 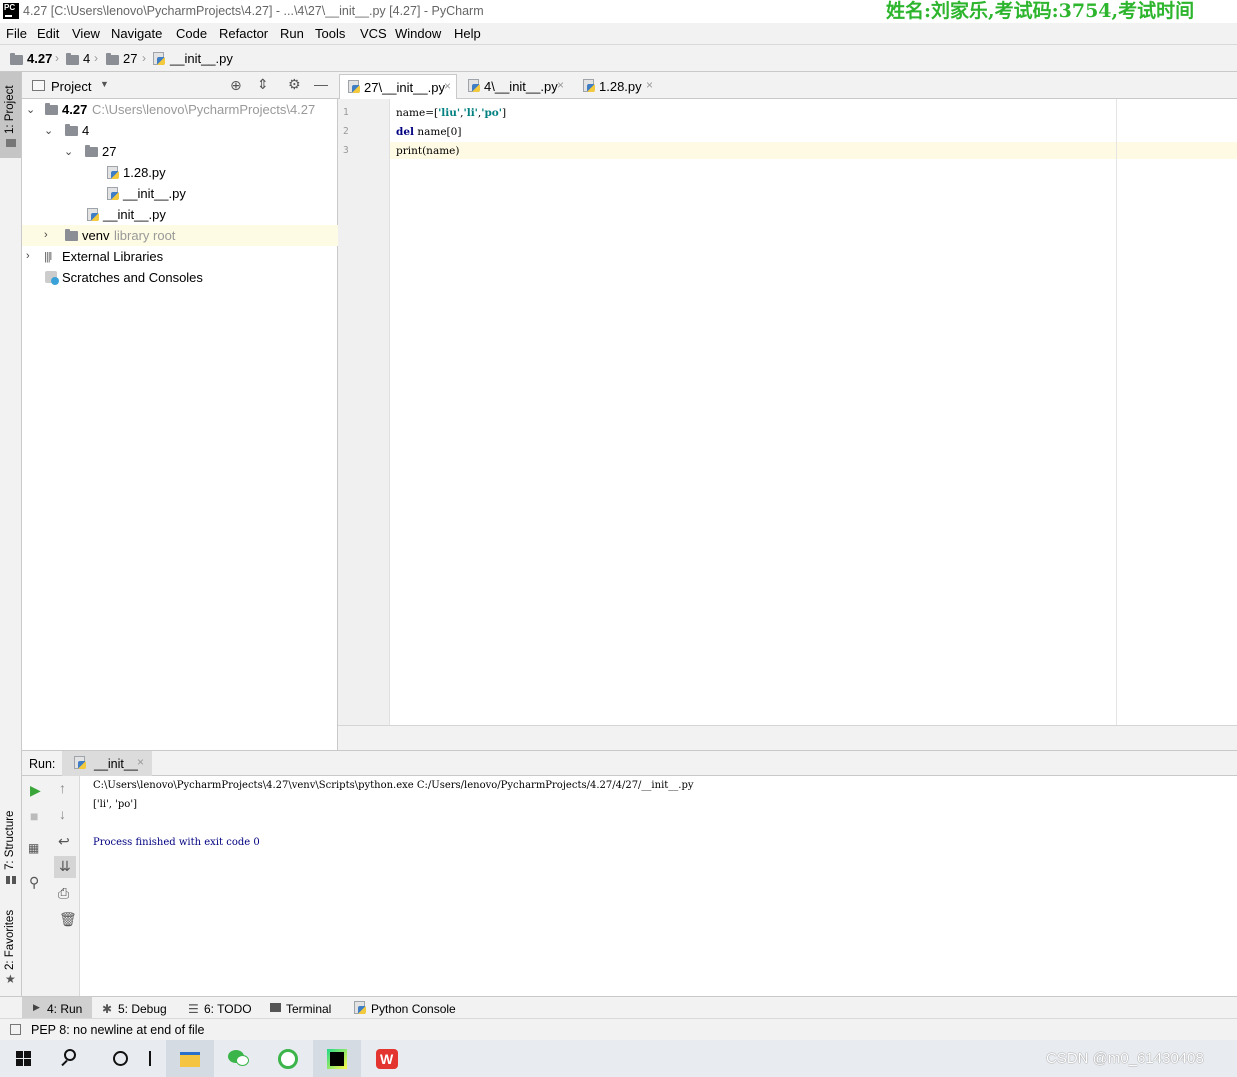 I want to click on bug-icon: ✱, so click(x=107, y=1009).